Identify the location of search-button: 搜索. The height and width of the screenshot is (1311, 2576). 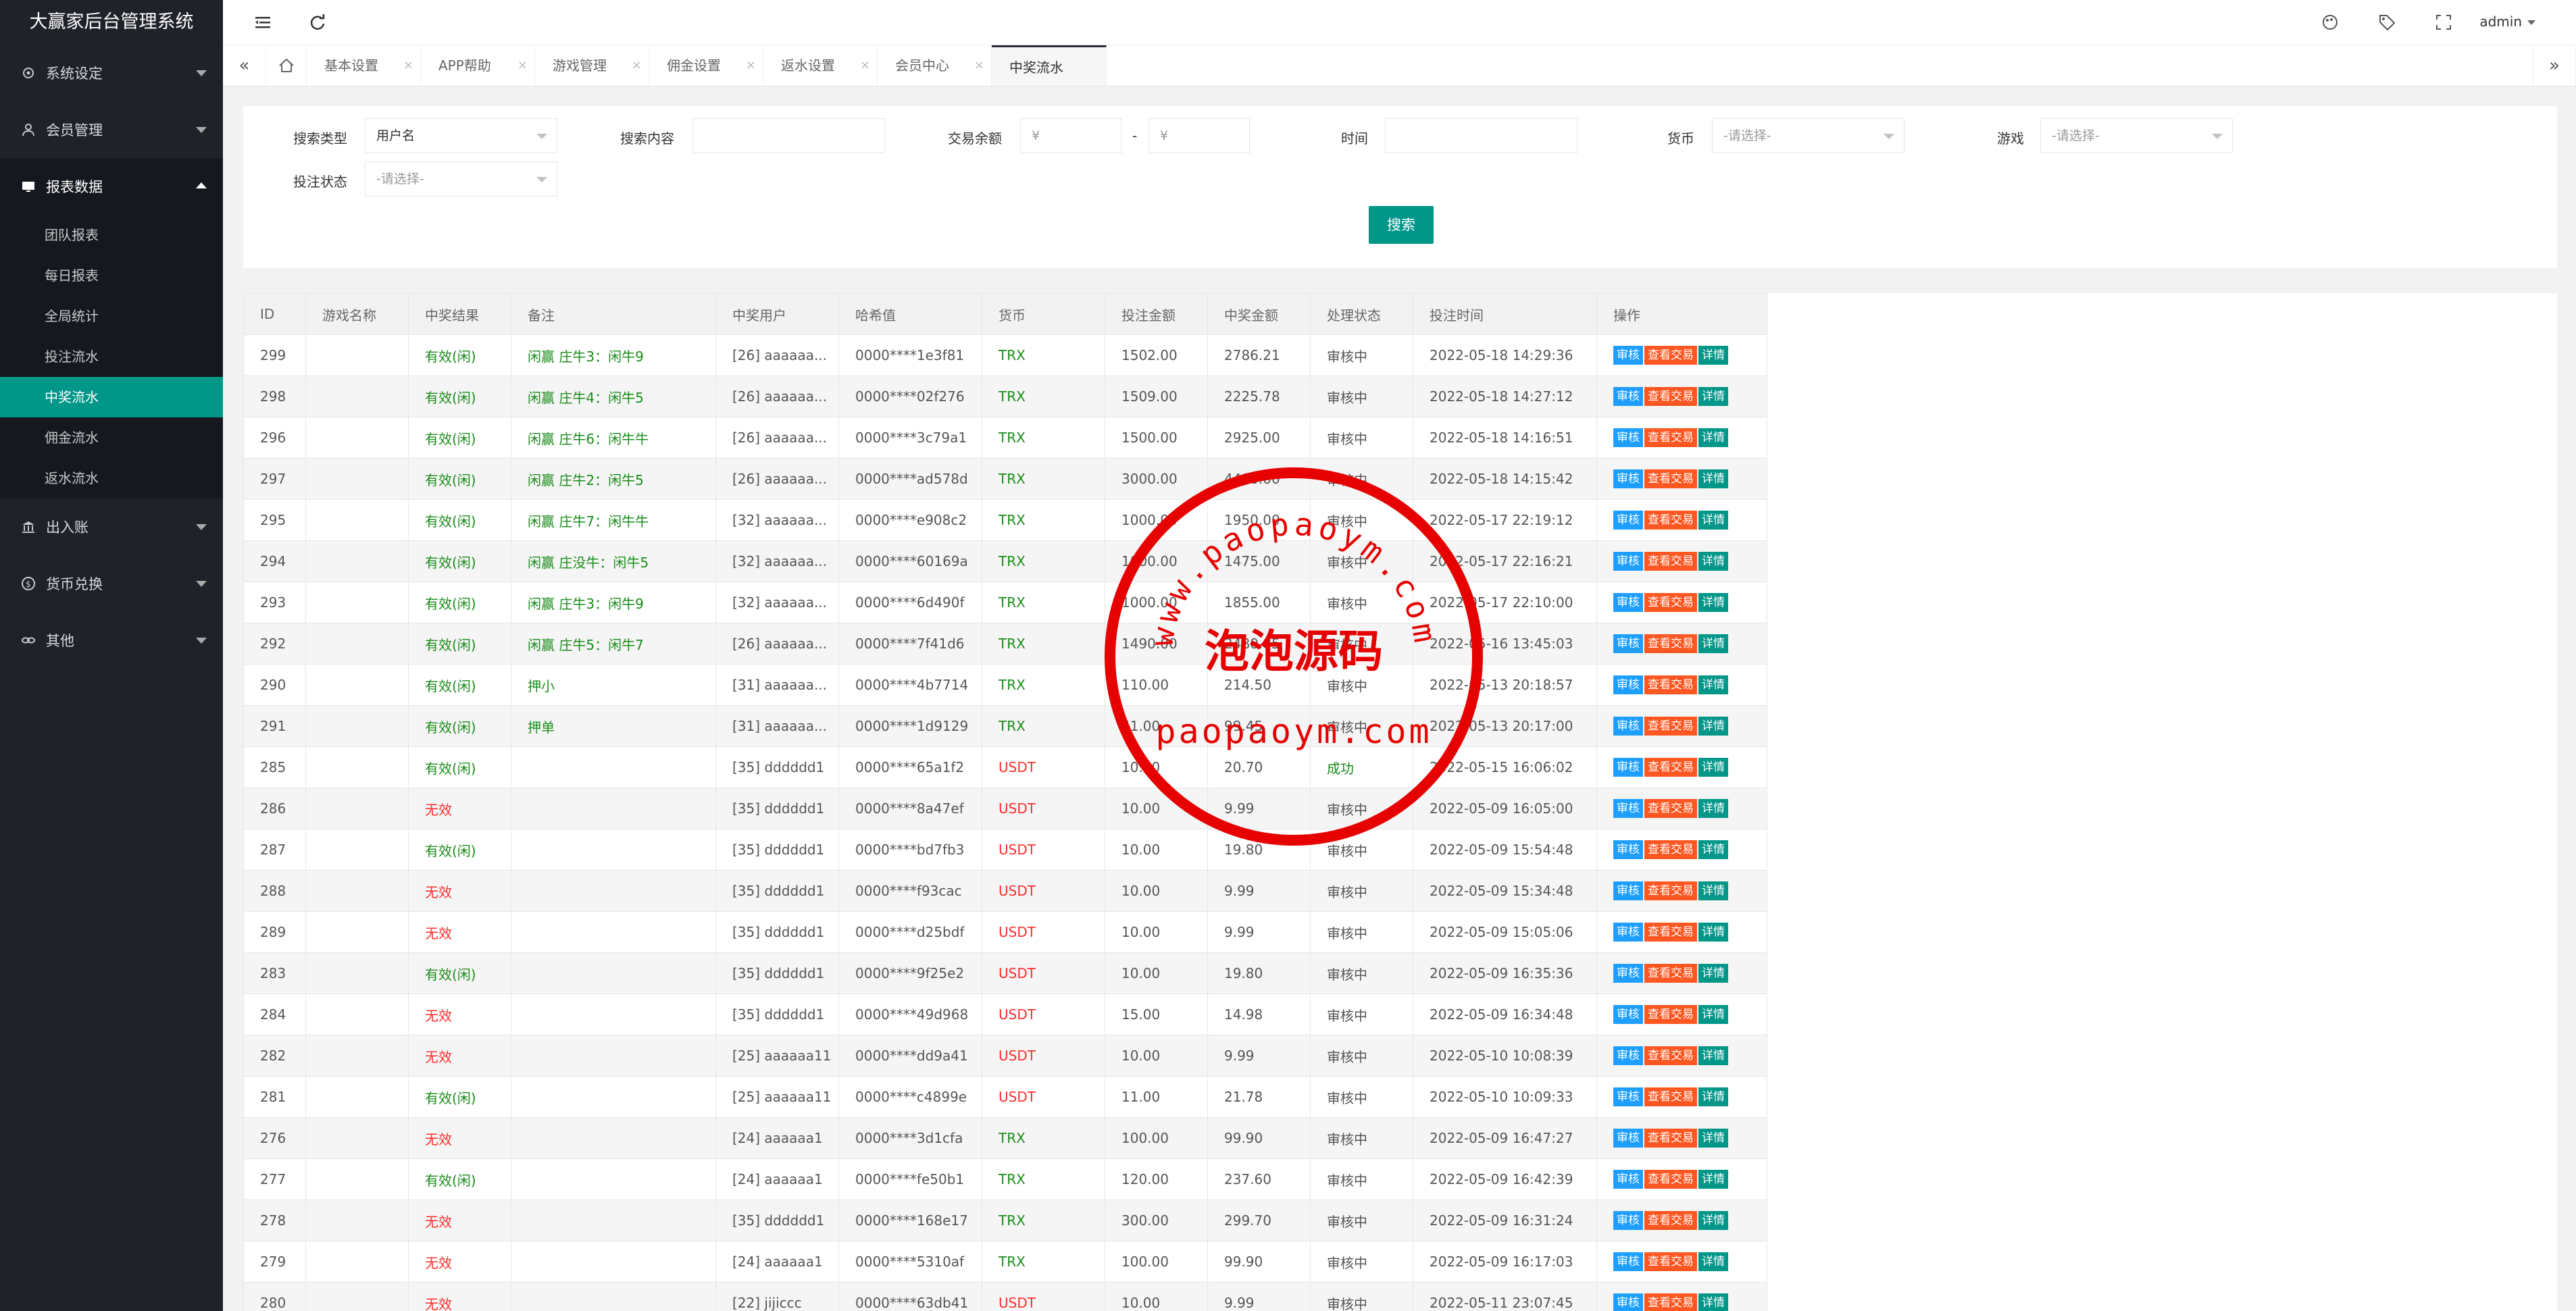
(1401, 225).